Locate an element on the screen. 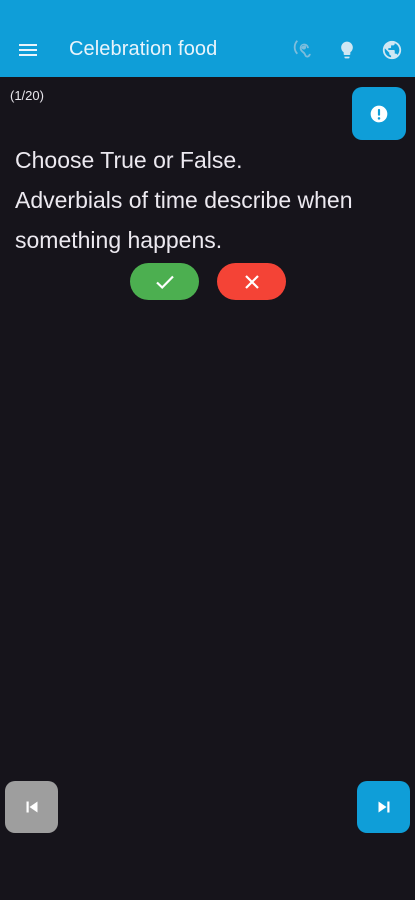  menu-icon is located at coordinates (28, 50).